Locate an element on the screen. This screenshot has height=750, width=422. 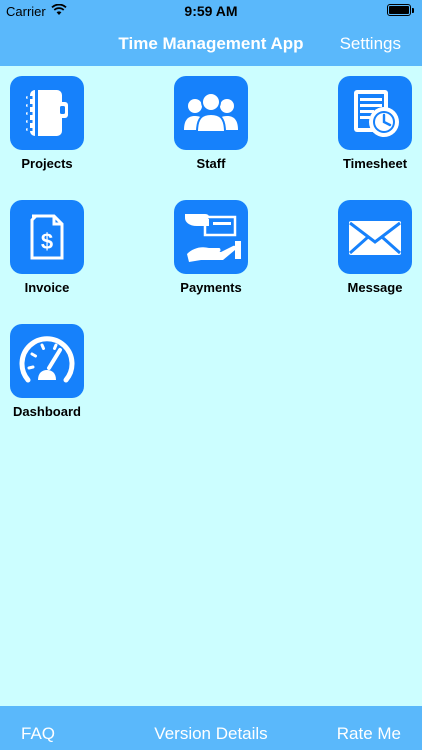
bottom-bar: FAQ Version Details Rate Me is located at coordinates (211, 728).